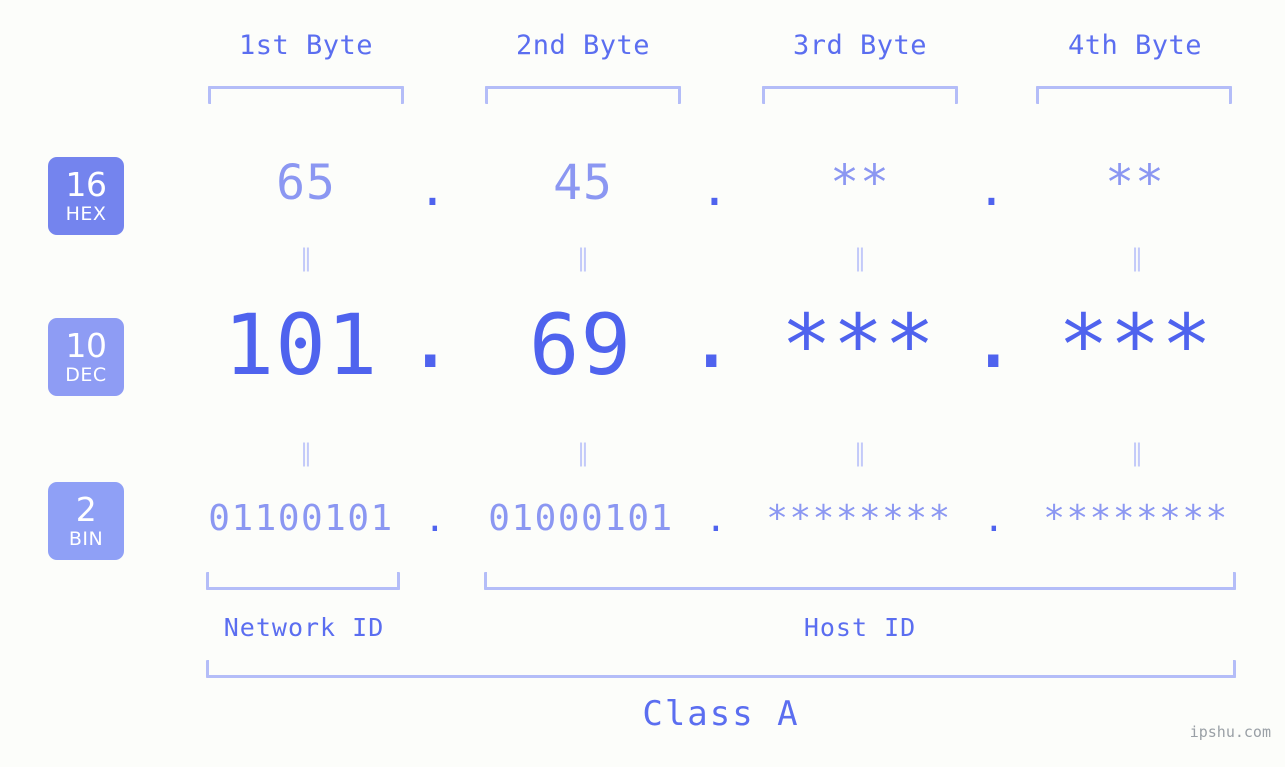 The height and width of the screenshot is (767, 1285). Describe the element at coordinates (581, 518) in the screenshot. I see `bin-byte-2: 01000101` at that location.